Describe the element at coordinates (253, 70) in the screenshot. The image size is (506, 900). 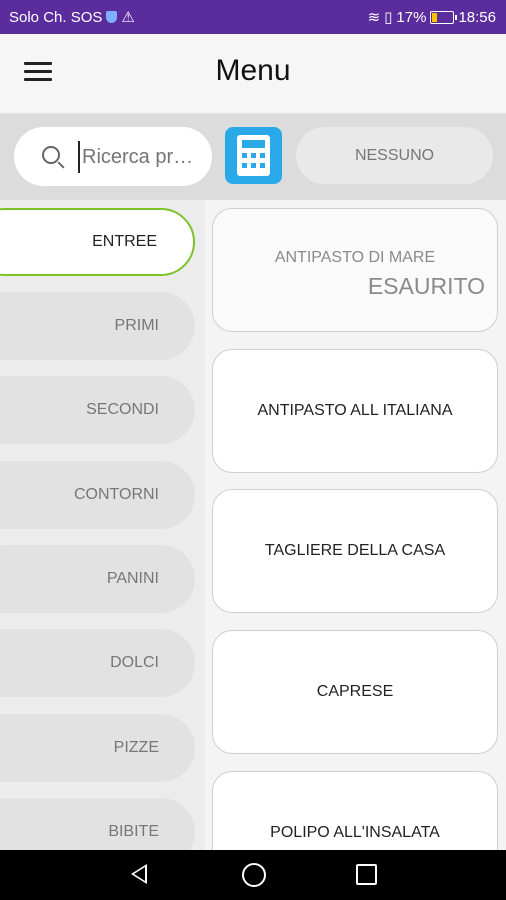
I see `page-title: Menu` at that location.